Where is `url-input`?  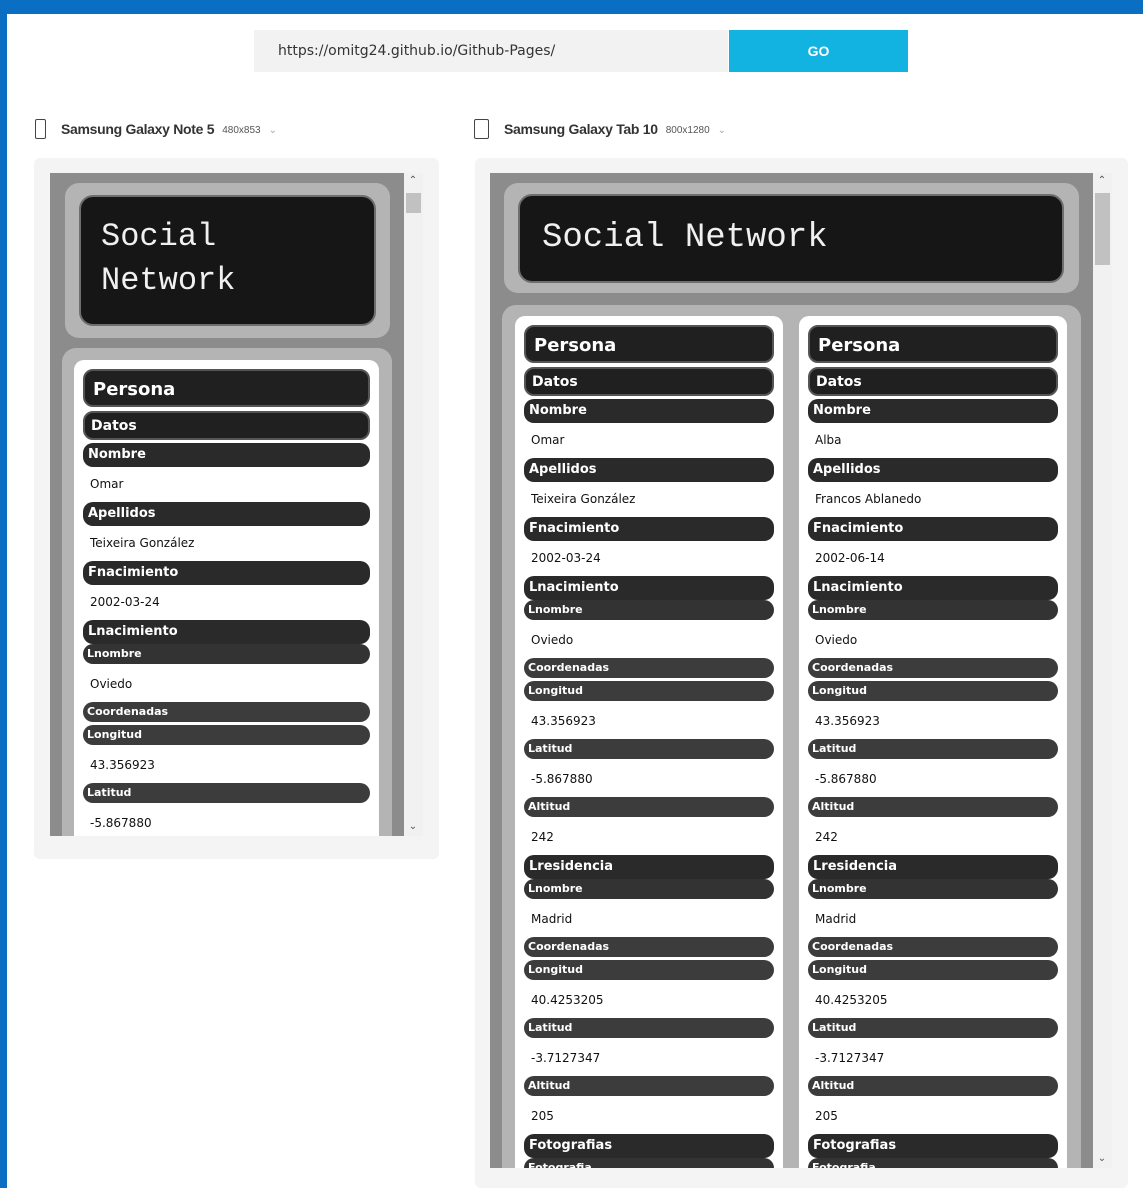 url-input is located at coordinates (491, 51).